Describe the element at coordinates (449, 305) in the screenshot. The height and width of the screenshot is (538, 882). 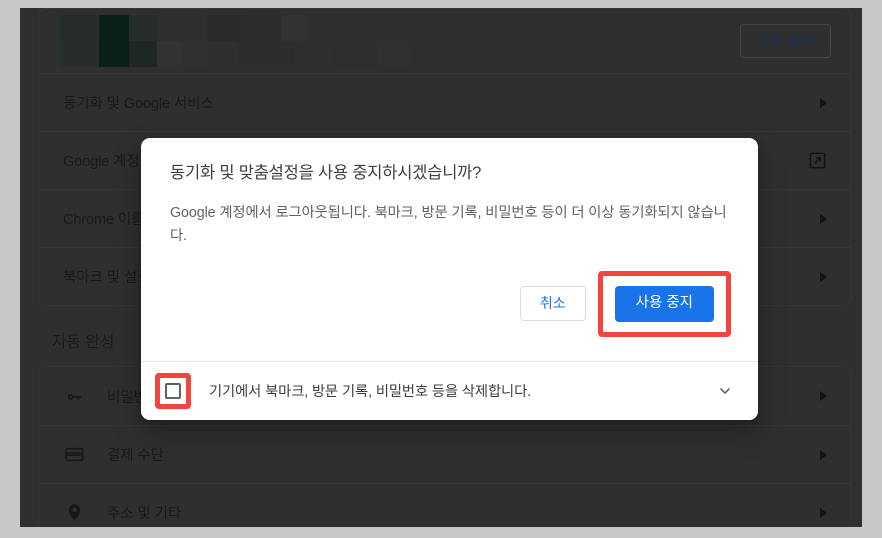
I see `dialog-actions: 취소 사용 중지` at that location.